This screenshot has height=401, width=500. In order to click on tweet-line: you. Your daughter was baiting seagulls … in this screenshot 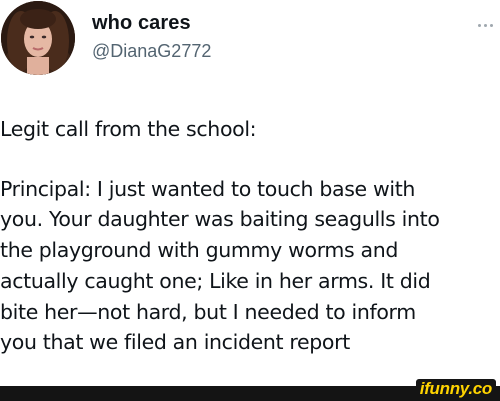, I will do `click(220, 219)`.